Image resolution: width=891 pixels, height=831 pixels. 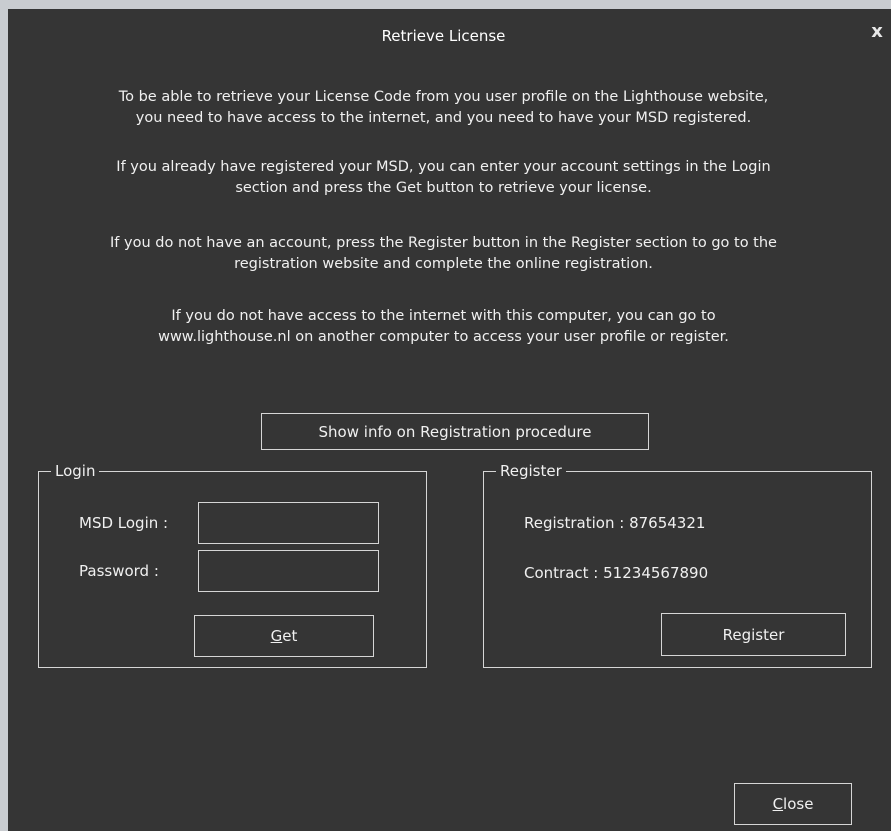 I want to click on close-button-label: lose, so click(x=798, y=804).